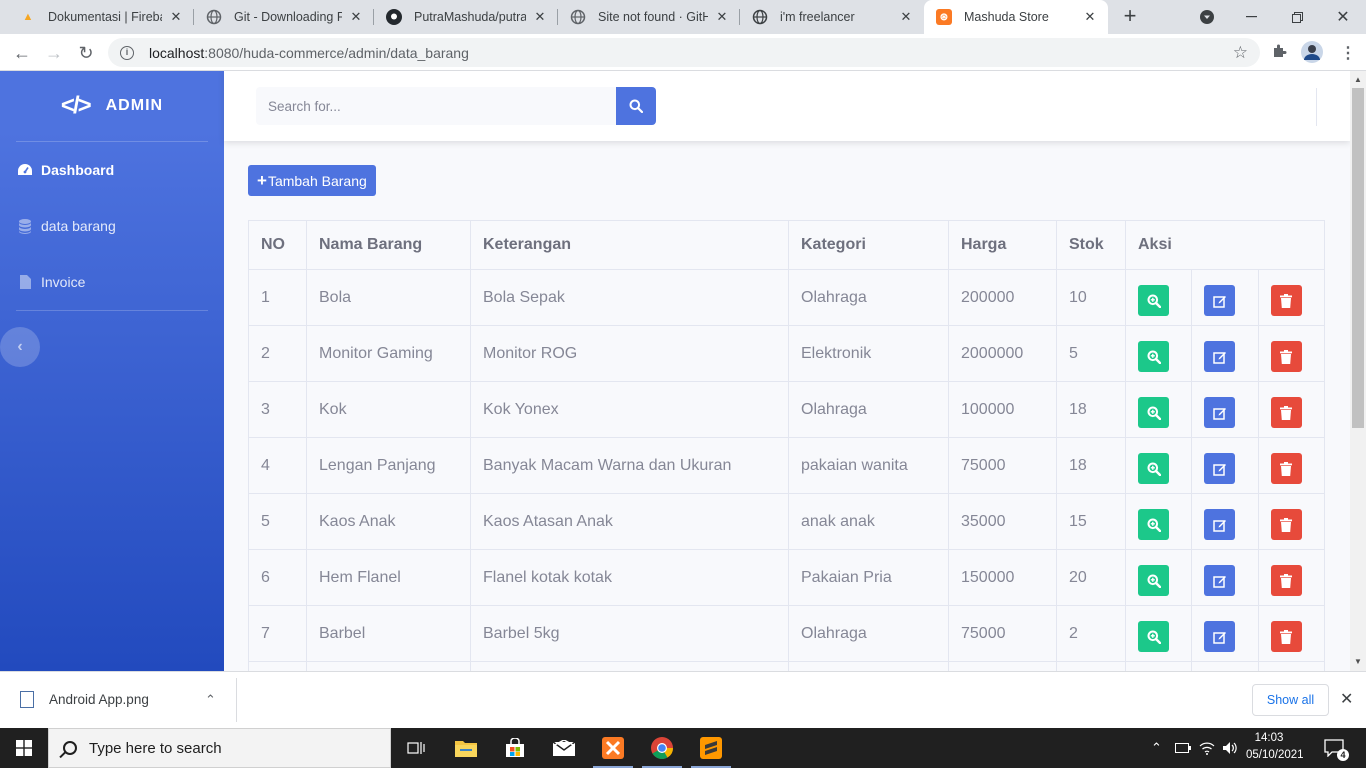 The image size is (1366, 768). Describe the element at coordinates (277, 577) in the screenshot. I see `cell-no: 6` at that location.